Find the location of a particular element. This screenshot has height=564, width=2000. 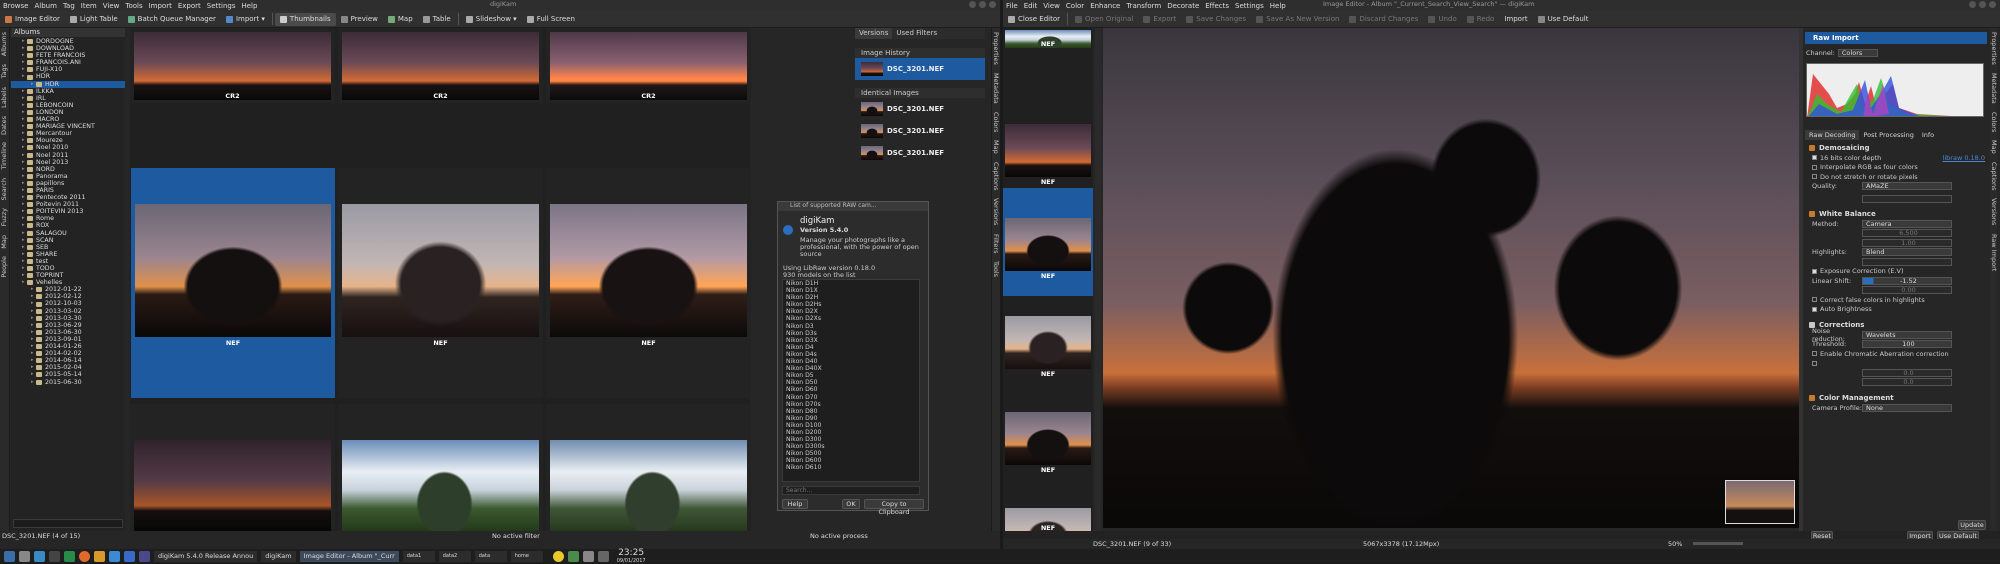

album-item: ▸ SCAN is located at coordinates (68, 240).